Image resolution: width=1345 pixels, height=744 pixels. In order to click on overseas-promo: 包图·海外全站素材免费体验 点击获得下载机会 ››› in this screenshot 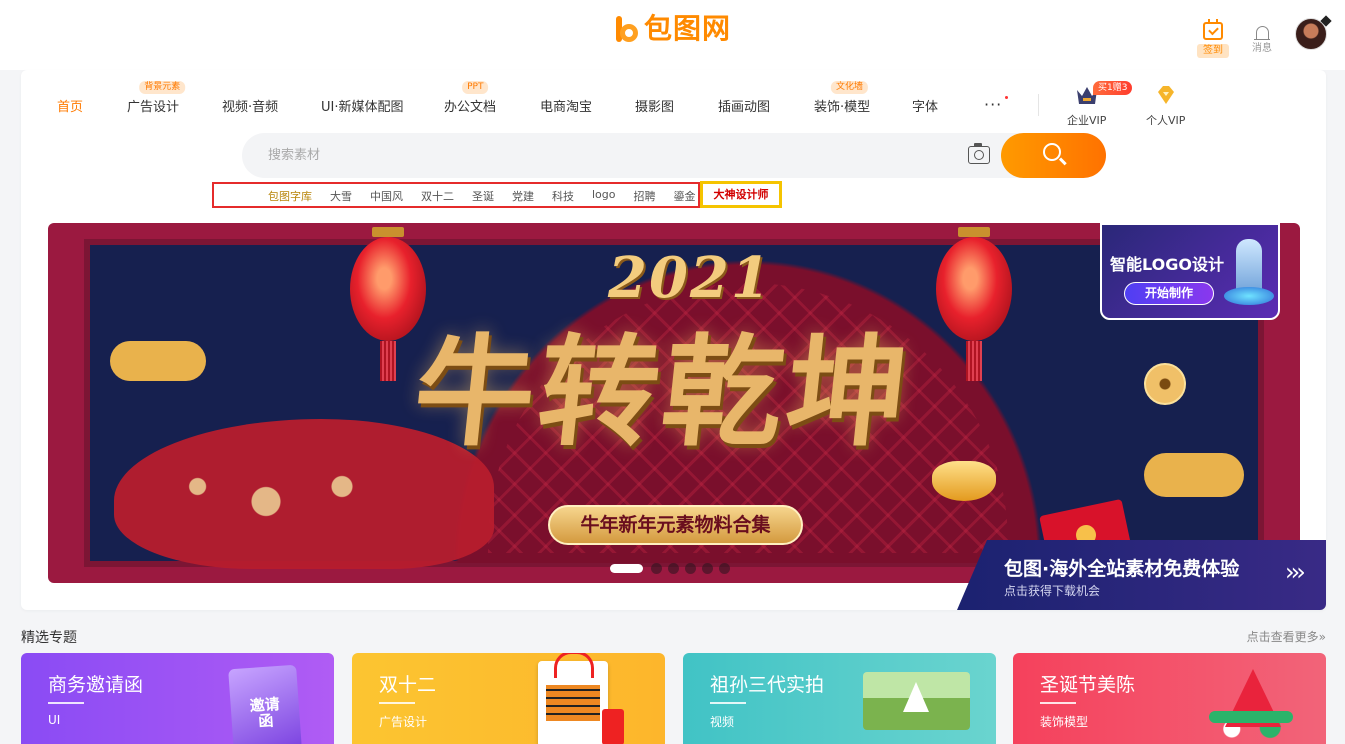, I will do `click(1141, 575)`.